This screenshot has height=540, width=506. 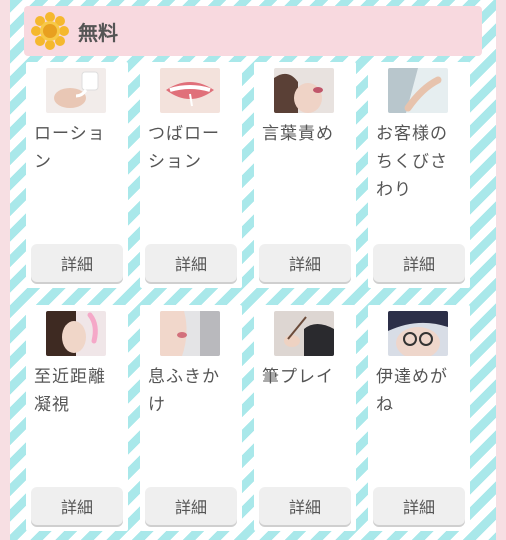 I want to click on option-card: 息ふきかけ 詳細, so click(x=191, y=418).